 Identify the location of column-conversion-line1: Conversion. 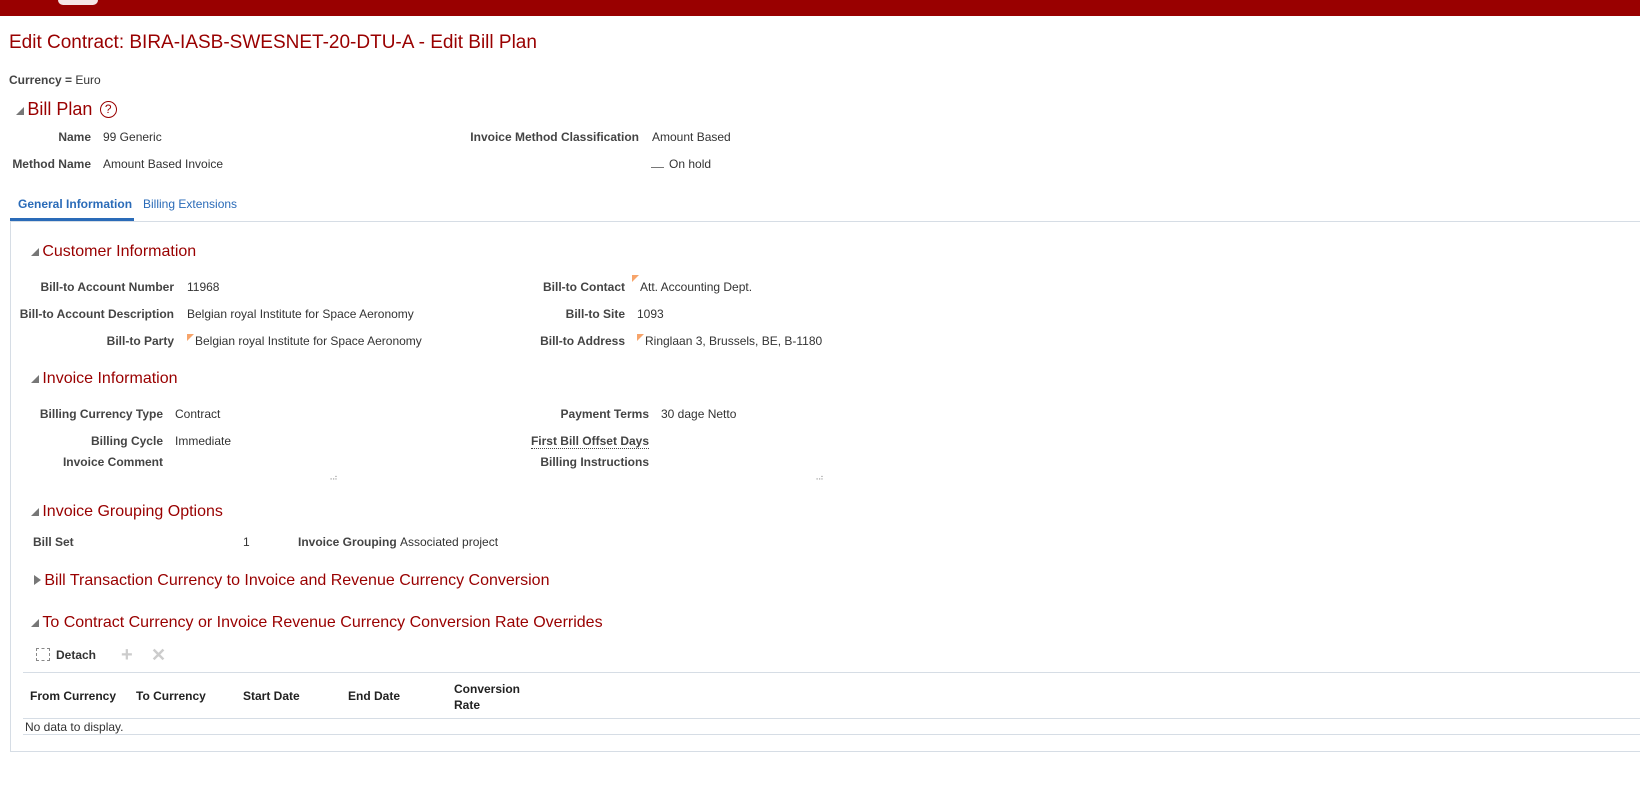
(487, 689).